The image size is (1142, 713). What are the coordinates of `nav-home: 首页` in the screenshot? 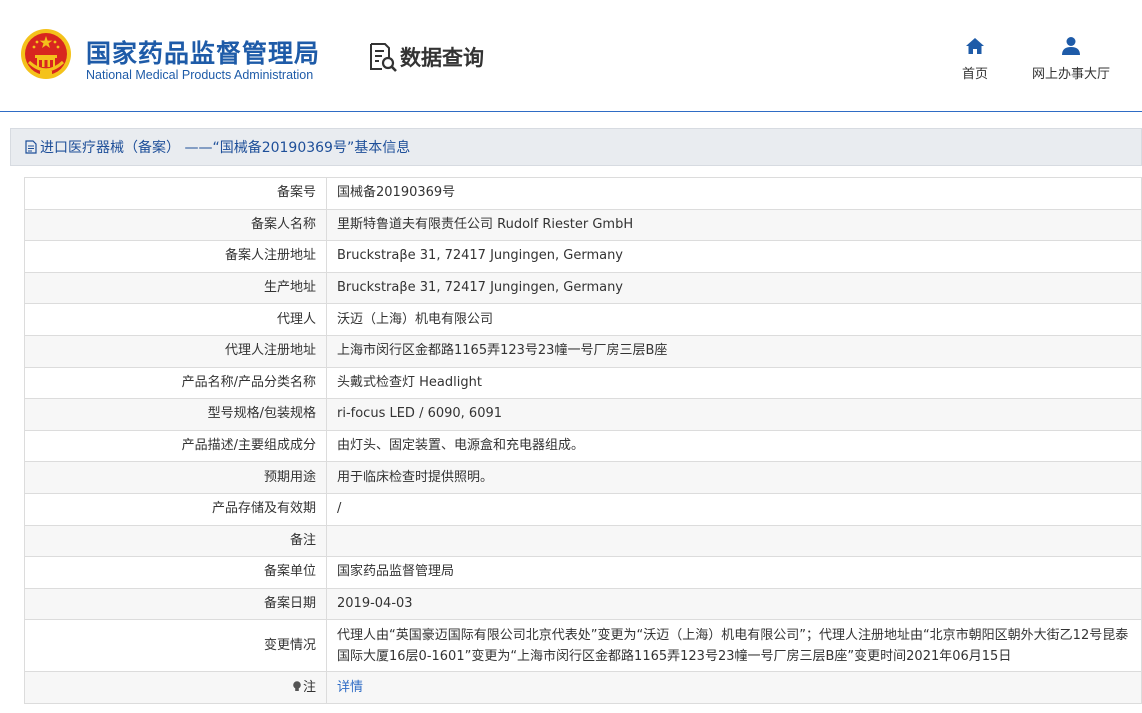 It's located at (975, 59).